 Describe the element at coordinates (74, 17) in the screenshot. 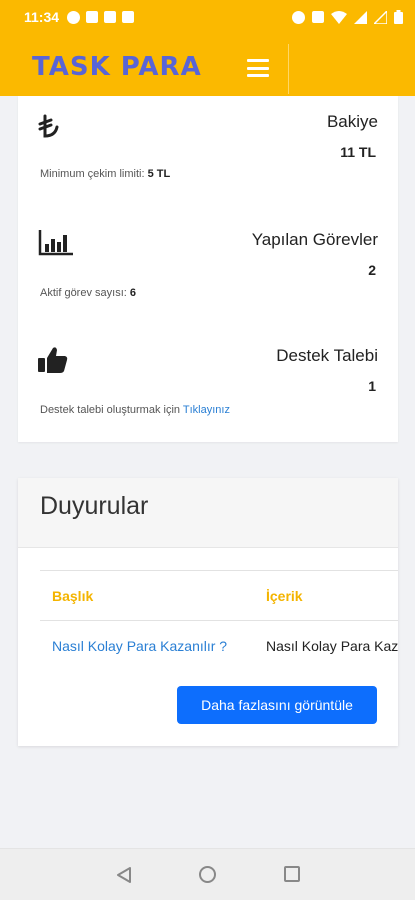

I see `facebook-icon` at that location.